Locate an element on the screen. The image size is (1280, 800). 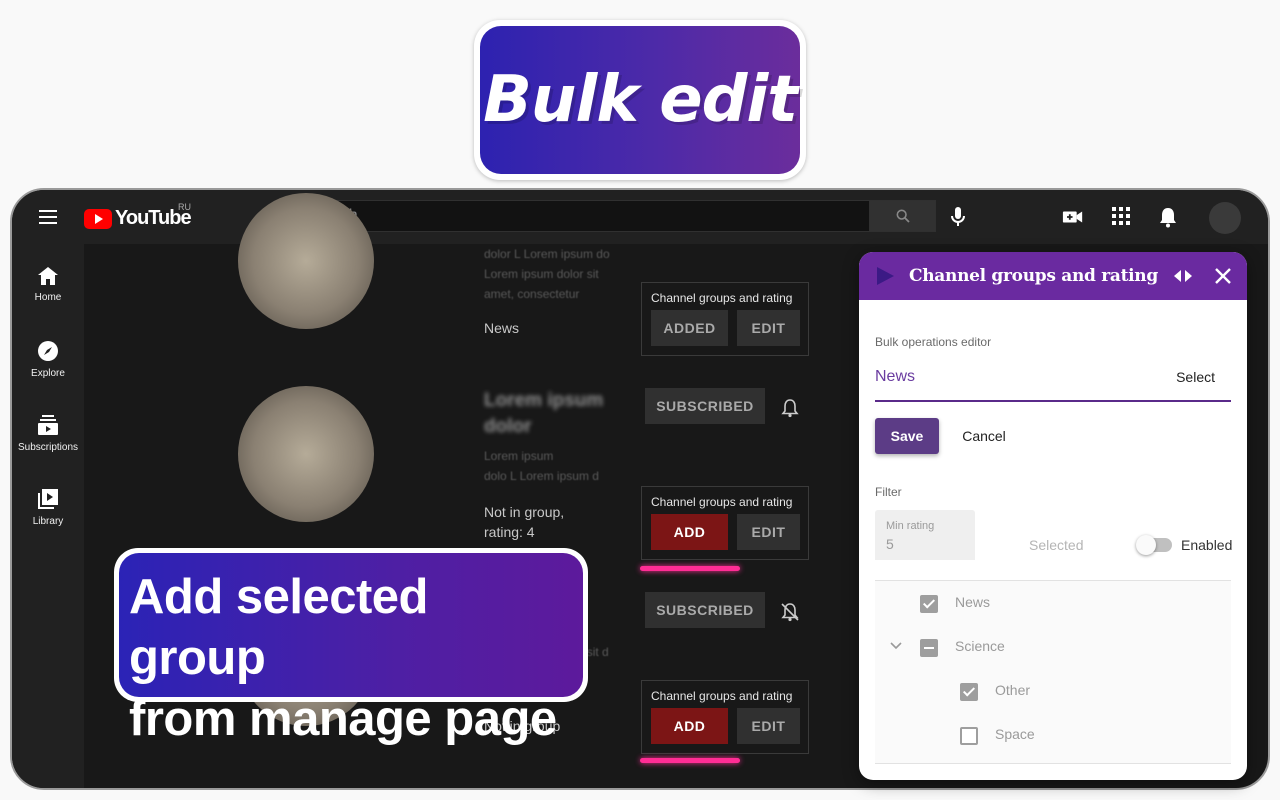
panel-title: Channel groups and rating is located at coordinates (1033, 276).